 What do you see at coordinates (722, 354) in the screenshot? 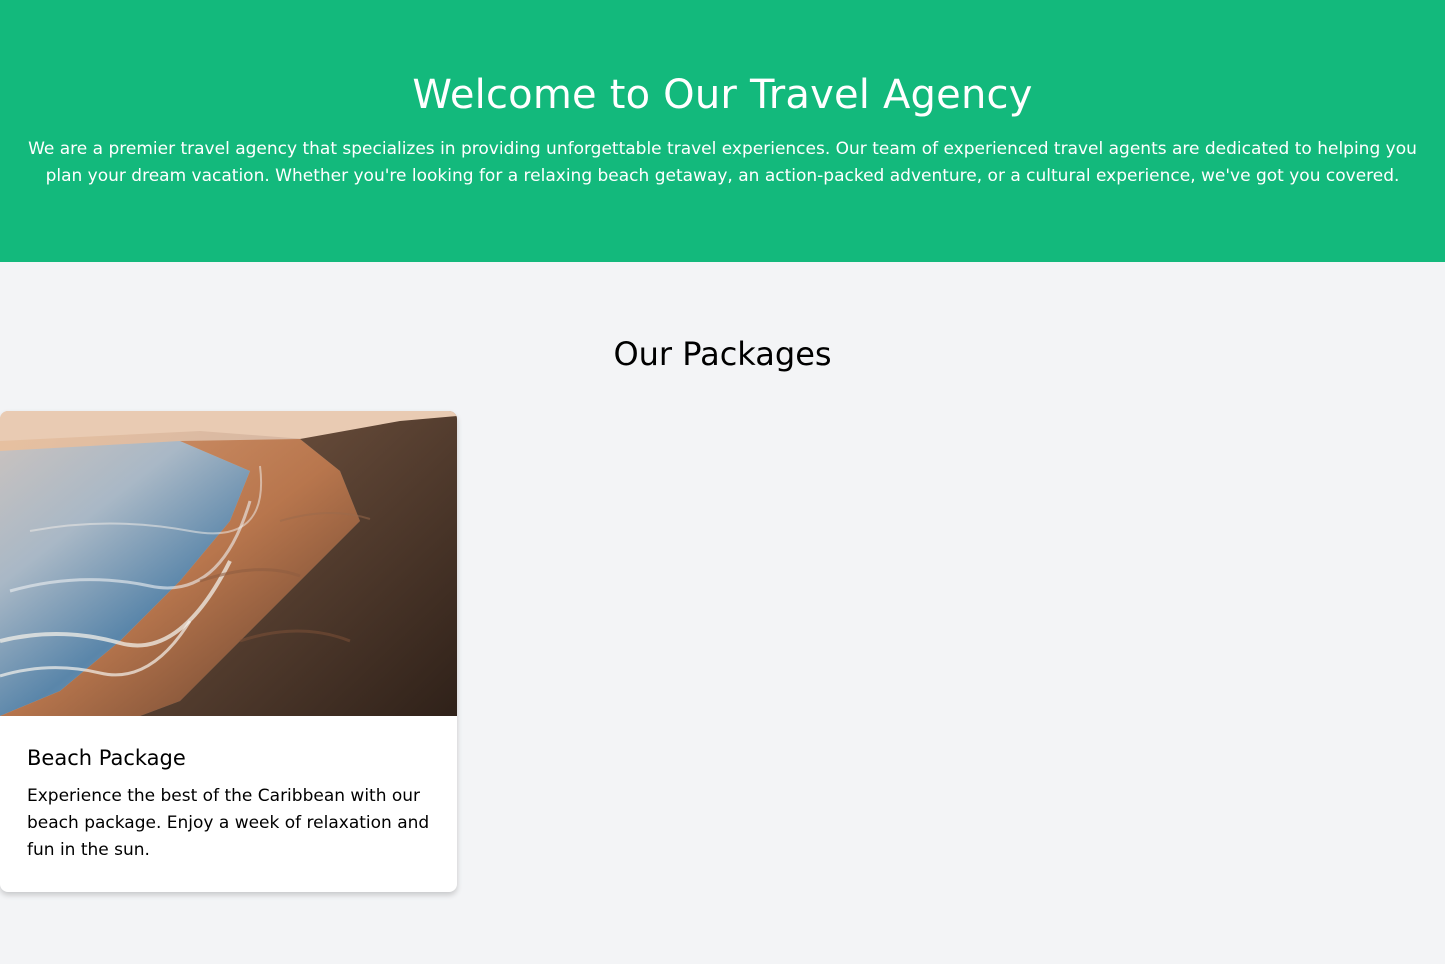
I see `packages-heading: Our Packages` at bounding box center [722, 354].